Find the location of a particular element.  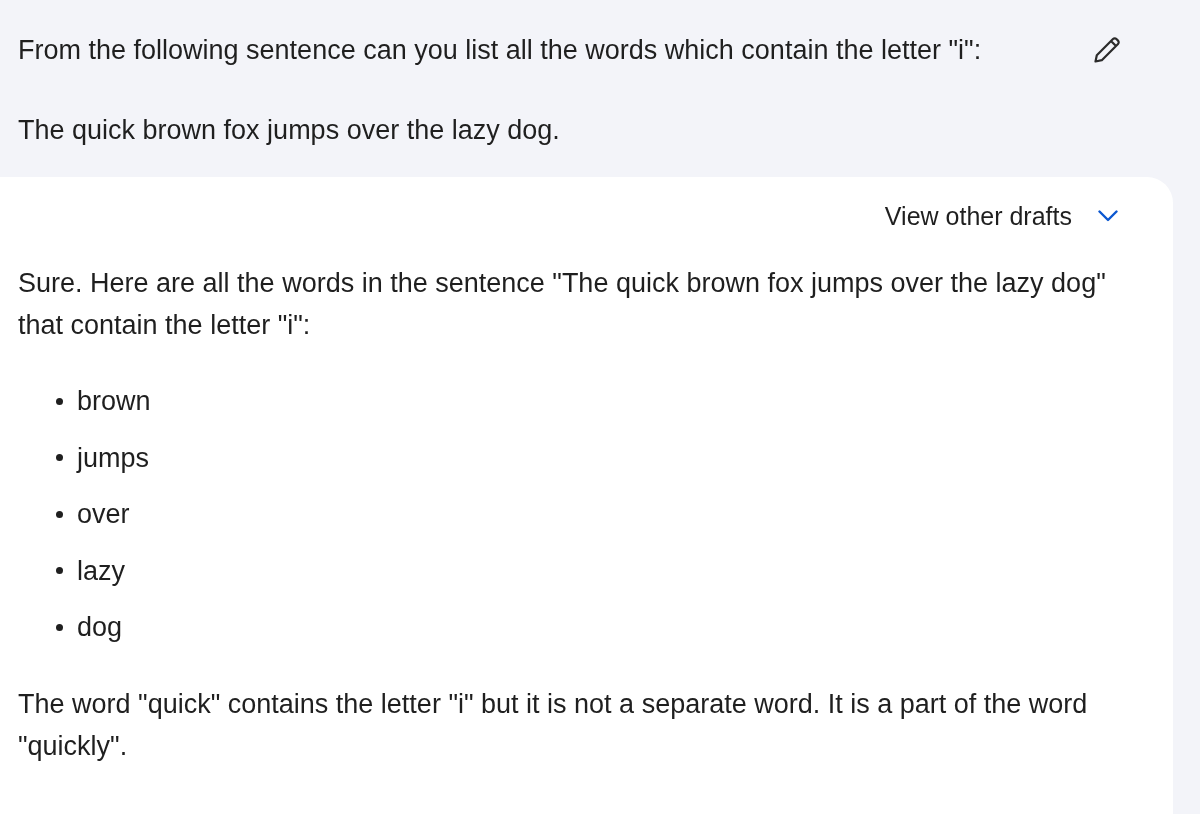

view-other-drafts-button: View other drafts is located at coordinates (978, 216).